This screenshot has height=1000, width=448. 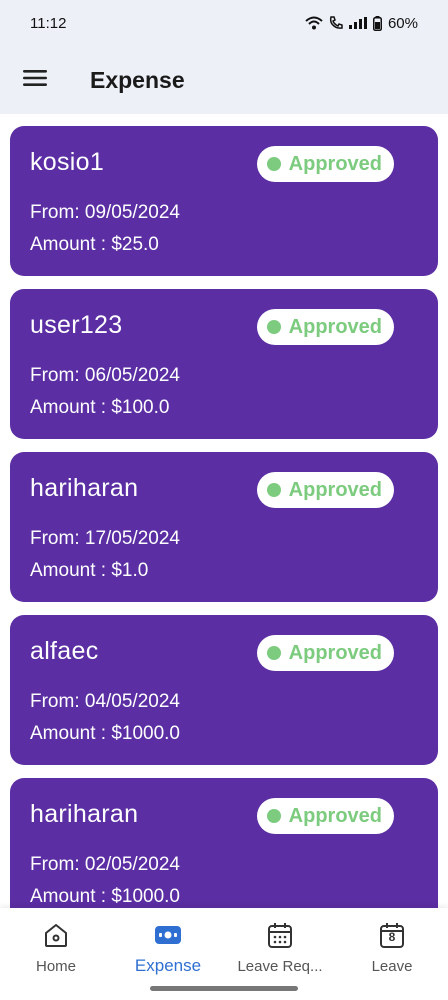 What do you see at coordinates (89, 570) in the screenshot?
I see `expense-amount: Amount : $1.0` at bounding box center [89, 570].